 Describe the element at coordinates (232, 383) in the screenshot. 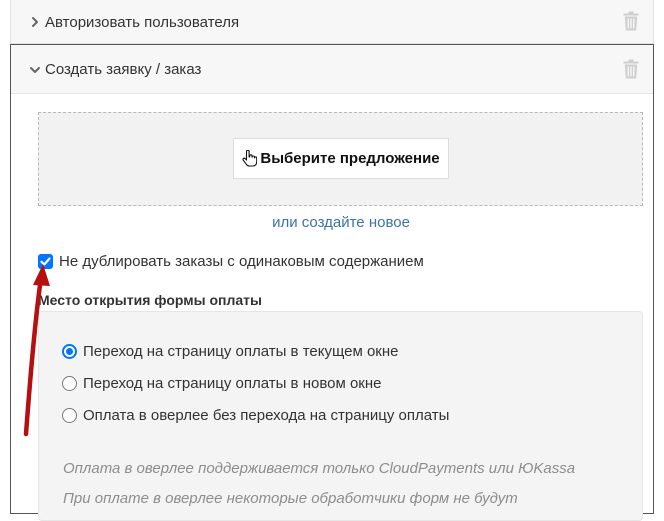

I see `payment-option-label: Переход на страницу оплаты в новом окне` at that location.